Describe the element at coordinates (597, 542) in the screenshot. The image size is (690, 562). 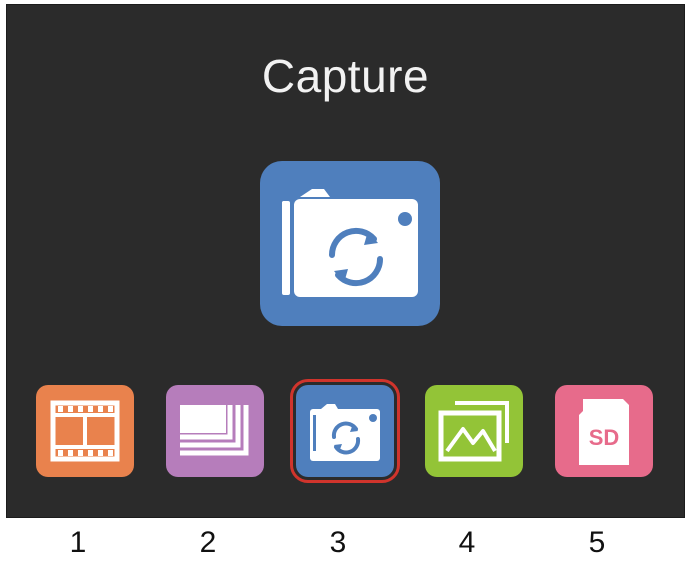
I see `menu-number-5: 5` at that location.